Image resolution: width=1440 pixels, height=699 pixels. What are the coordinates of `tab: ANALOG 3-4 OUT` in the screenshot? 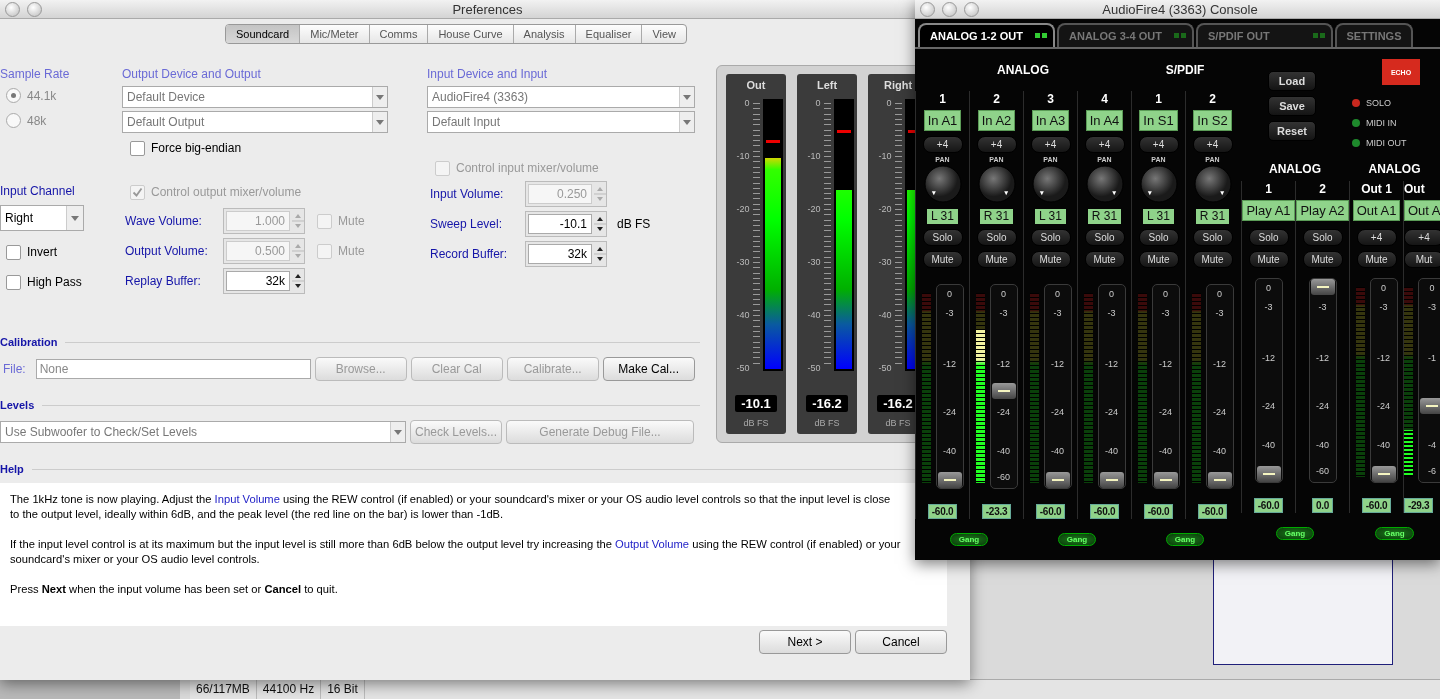 It's located at (1125, 35).